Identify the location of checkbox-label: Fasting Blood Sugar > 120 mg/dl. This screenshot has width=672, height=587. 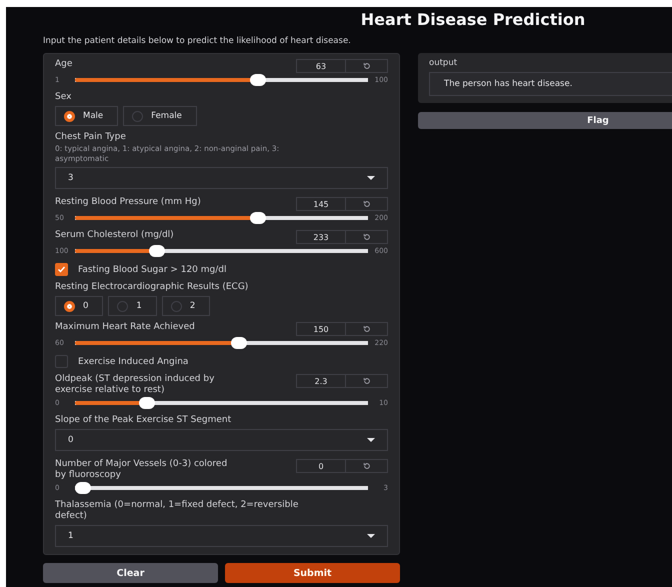
(152, 269).